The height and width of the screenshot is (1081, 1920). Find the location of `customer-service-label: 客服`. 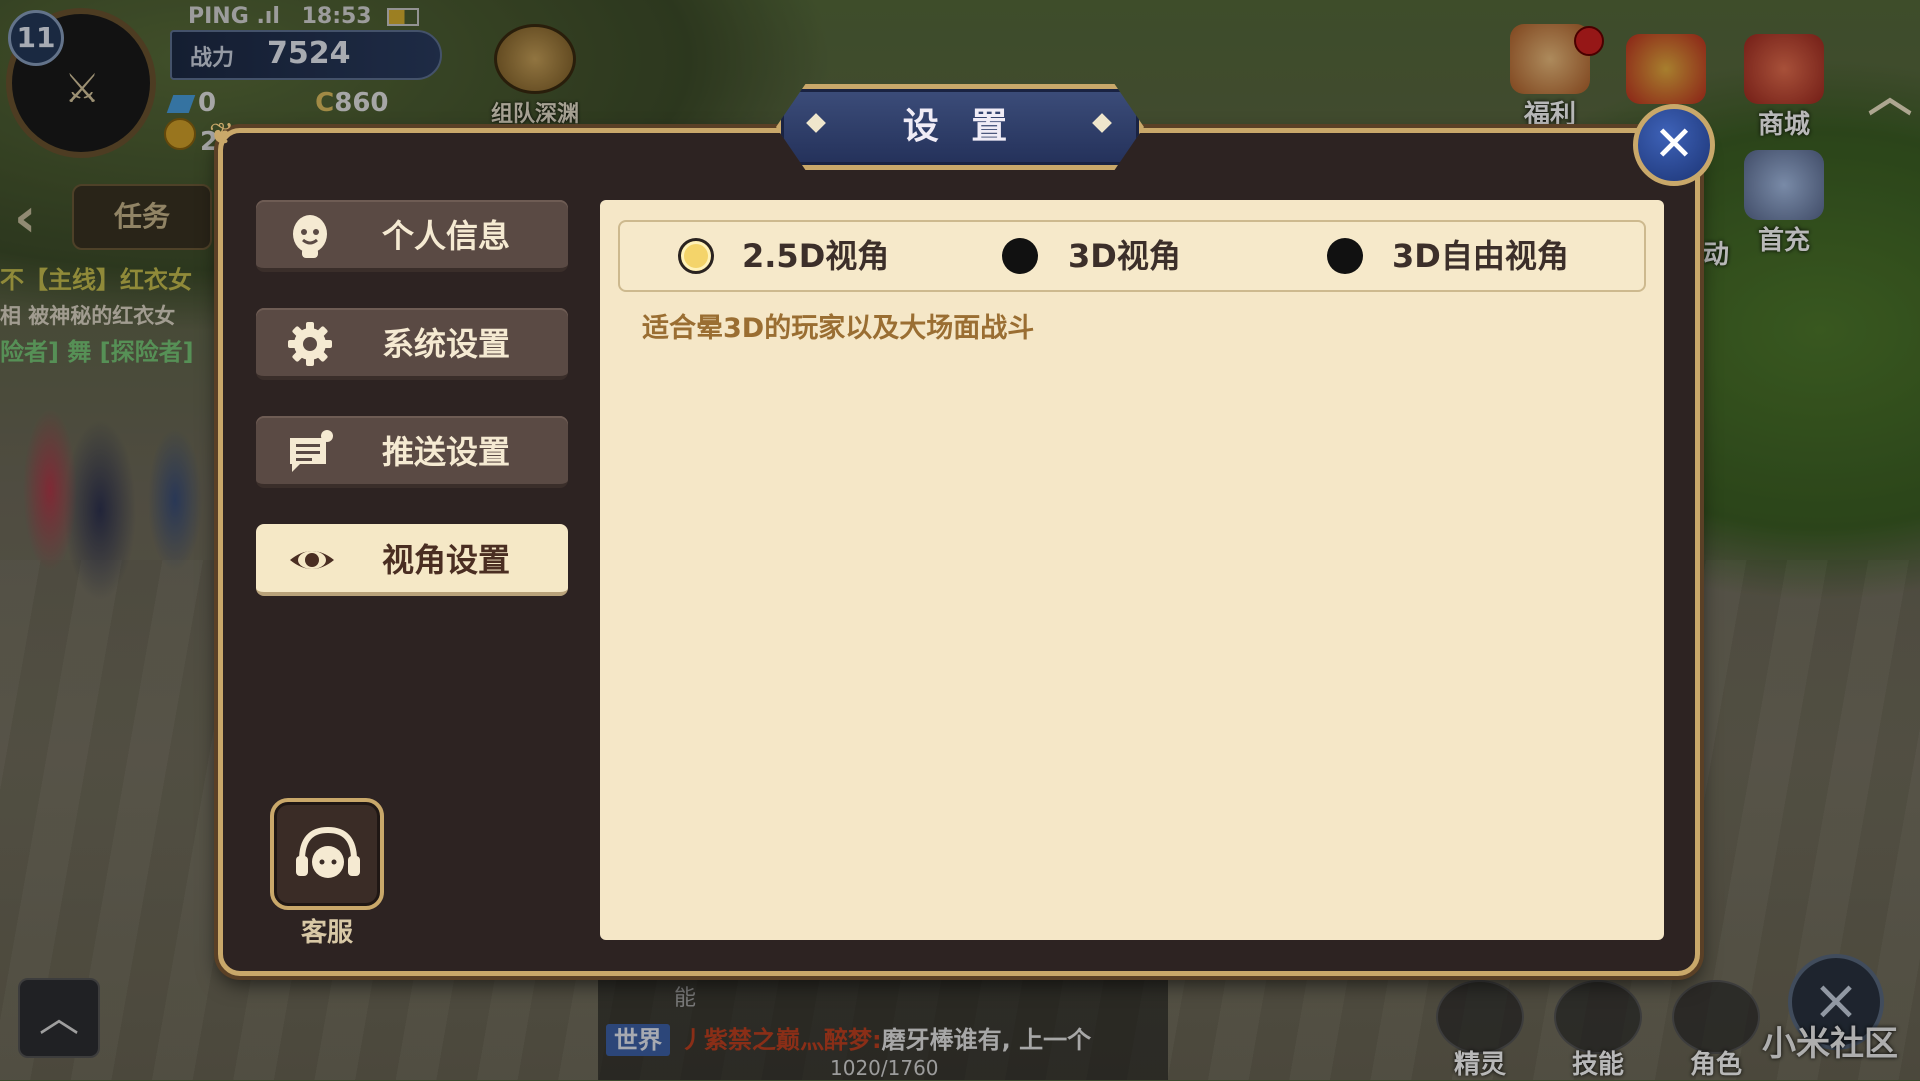

customer-service-label: 客服 is located at coordinates (326, 933).